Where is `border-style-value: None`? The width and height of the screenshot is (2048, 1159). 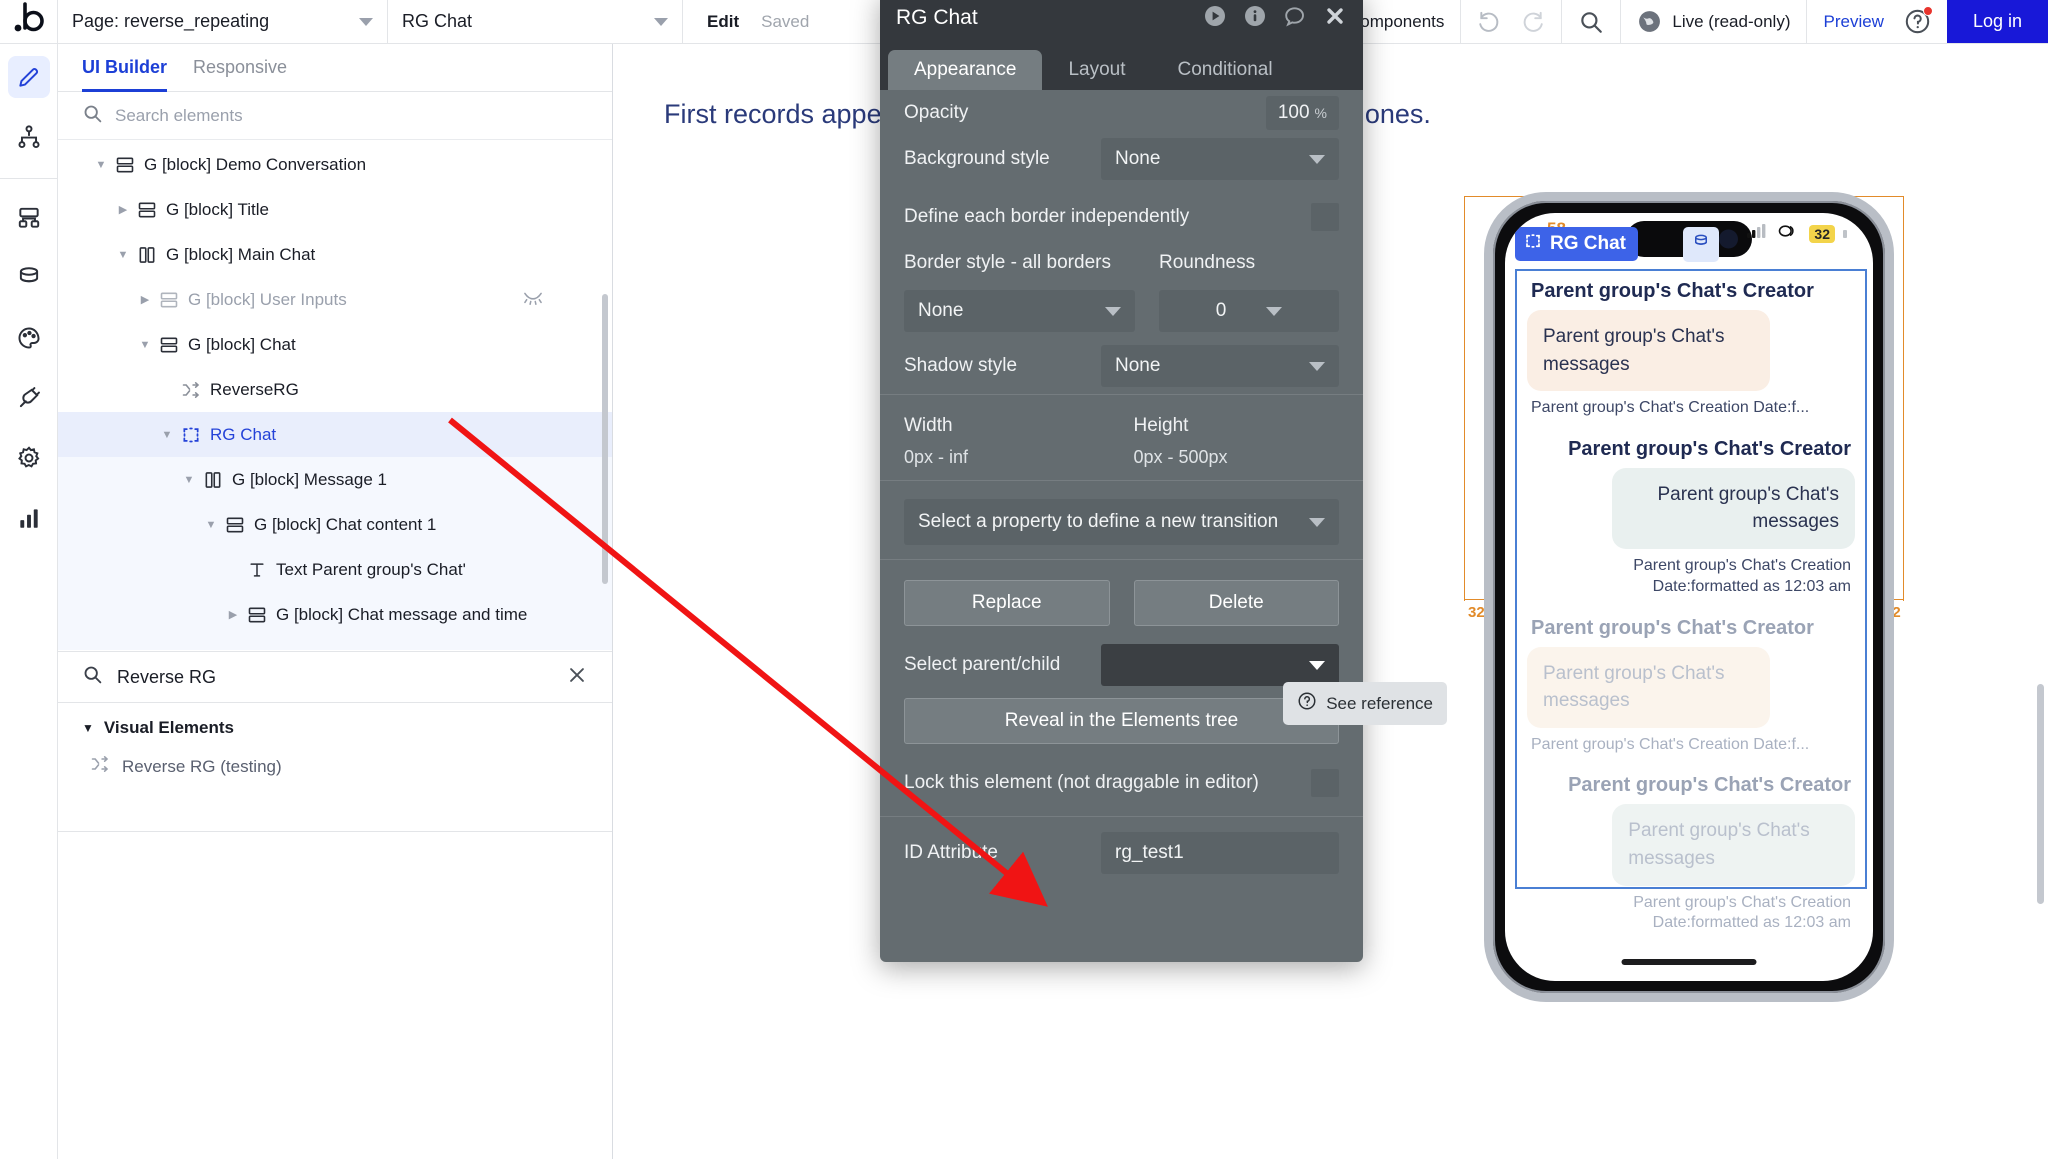
border-style-value: None is located at coordinates (941, 310).